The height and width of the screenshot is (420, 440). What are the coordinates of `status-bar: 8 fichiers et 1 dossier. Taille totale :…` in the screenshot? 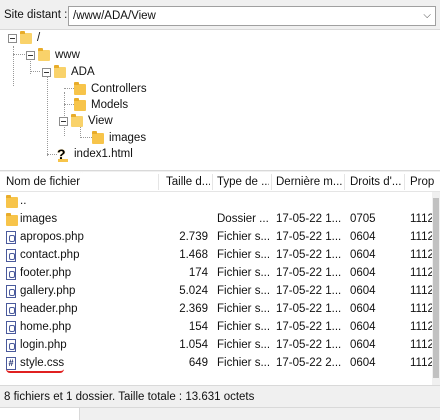 It's located at (220, 396).